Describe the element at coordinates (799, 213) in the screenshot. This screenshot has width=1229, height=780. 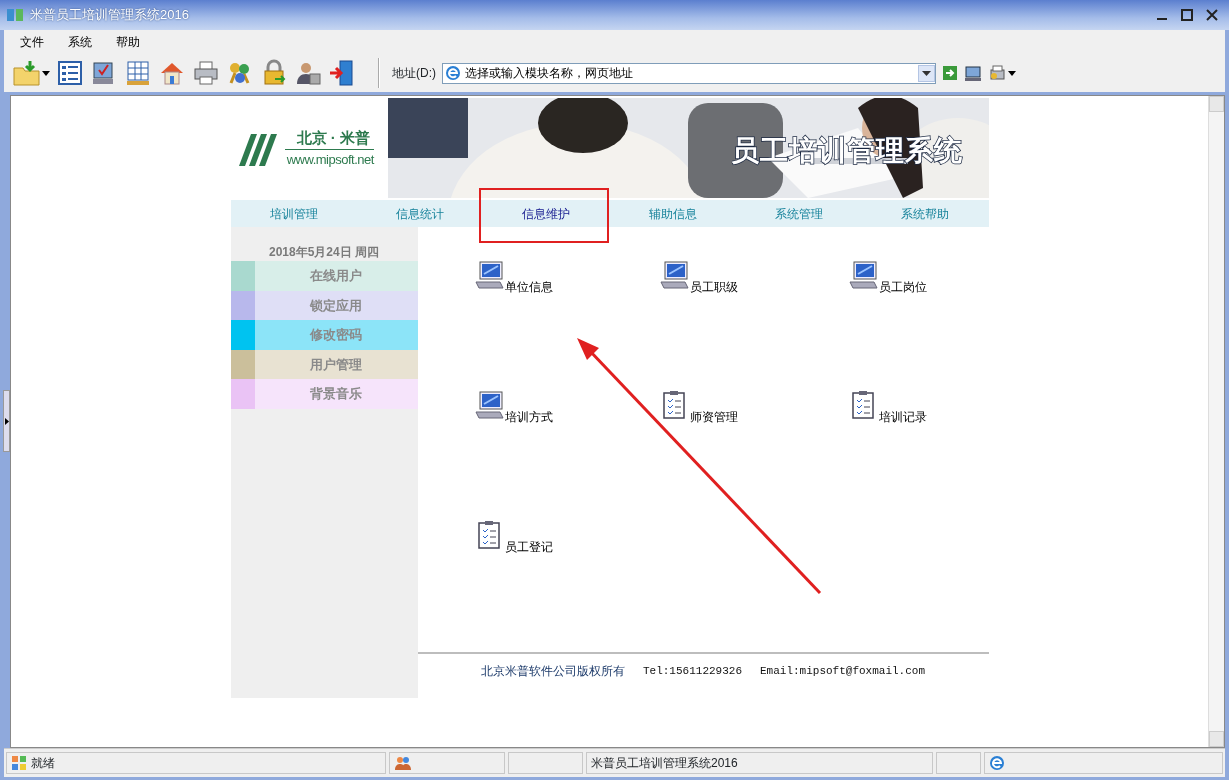
I see `nav-tab: 系统管理` at that location.